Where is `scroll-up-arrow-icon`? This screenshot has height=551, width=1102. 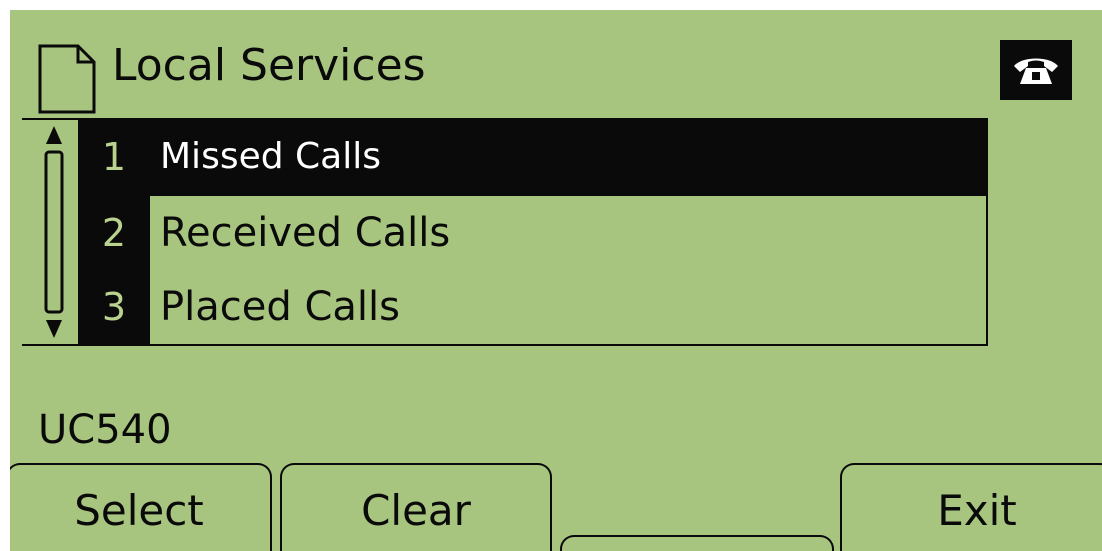
scroll-up-arrow-icon is located at coordinates (54, 135).